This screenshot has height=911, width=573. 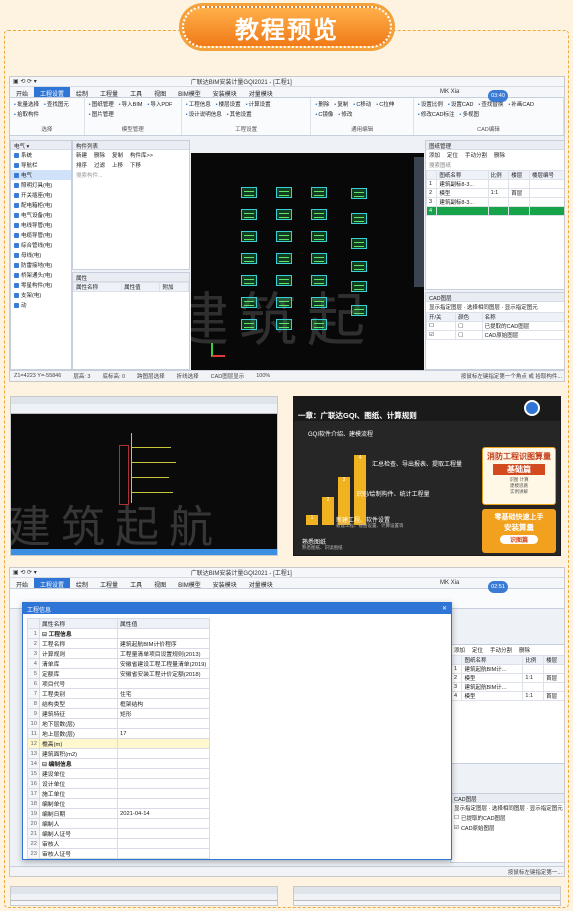 I want to click on property-row: 12 檐高(m), so click(x=118, y=743).